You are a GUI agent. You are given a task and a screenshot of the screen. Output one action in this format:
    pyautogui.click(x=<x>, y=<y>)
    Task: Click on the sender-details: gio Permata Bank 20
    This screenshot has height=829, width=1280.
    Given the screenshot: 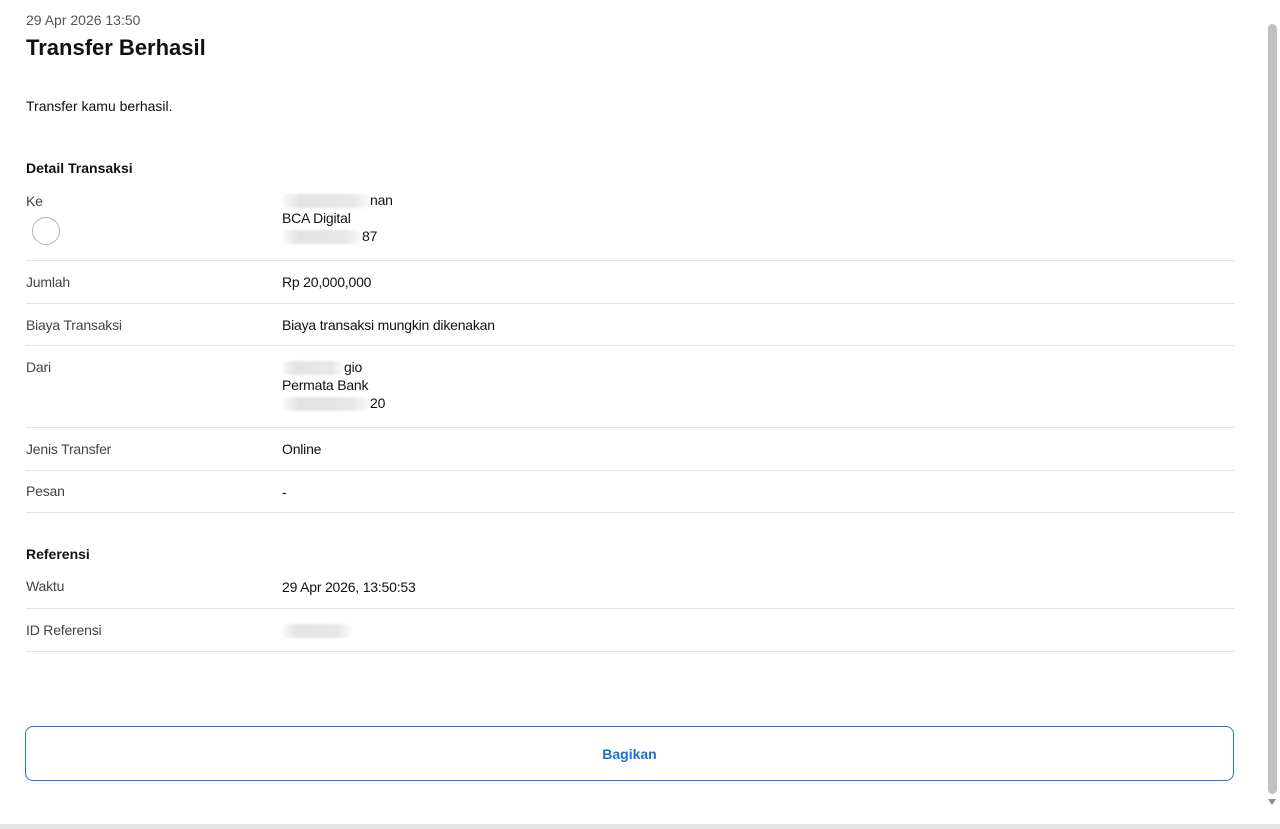 What is the action you would take?
    pyautogui.click(x=333, y=385)
    